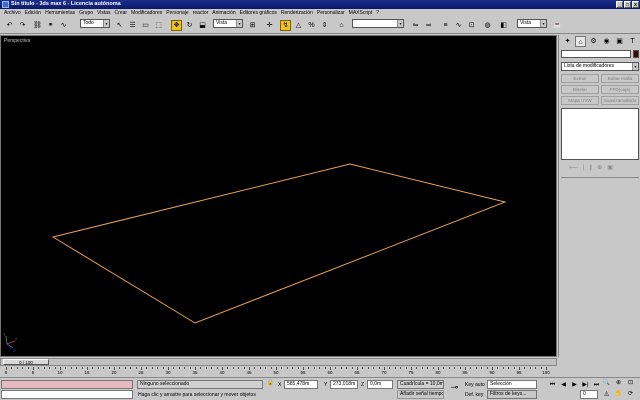  What do you see at coordinates (119, 25) in the screenshot?
I see `select-object-icon: ↖` at bounding box center [119, 25].